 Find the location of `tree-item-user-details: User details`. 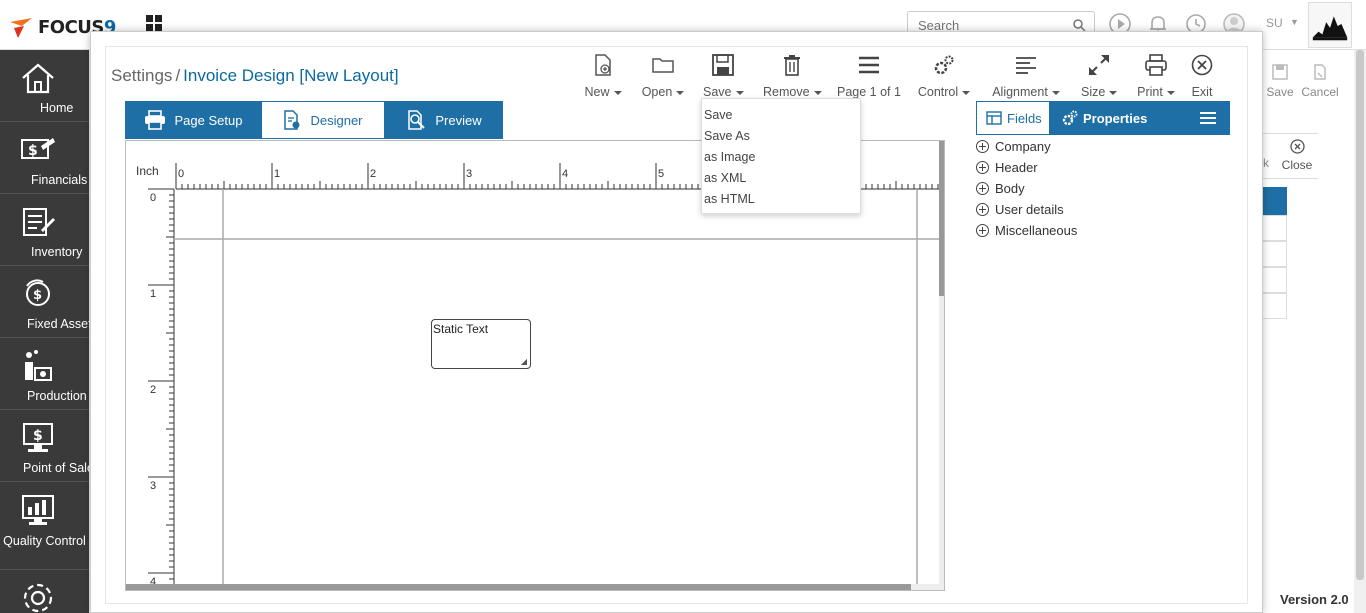

tree-item-user-details: User details is located at coordinates (1020, 209).